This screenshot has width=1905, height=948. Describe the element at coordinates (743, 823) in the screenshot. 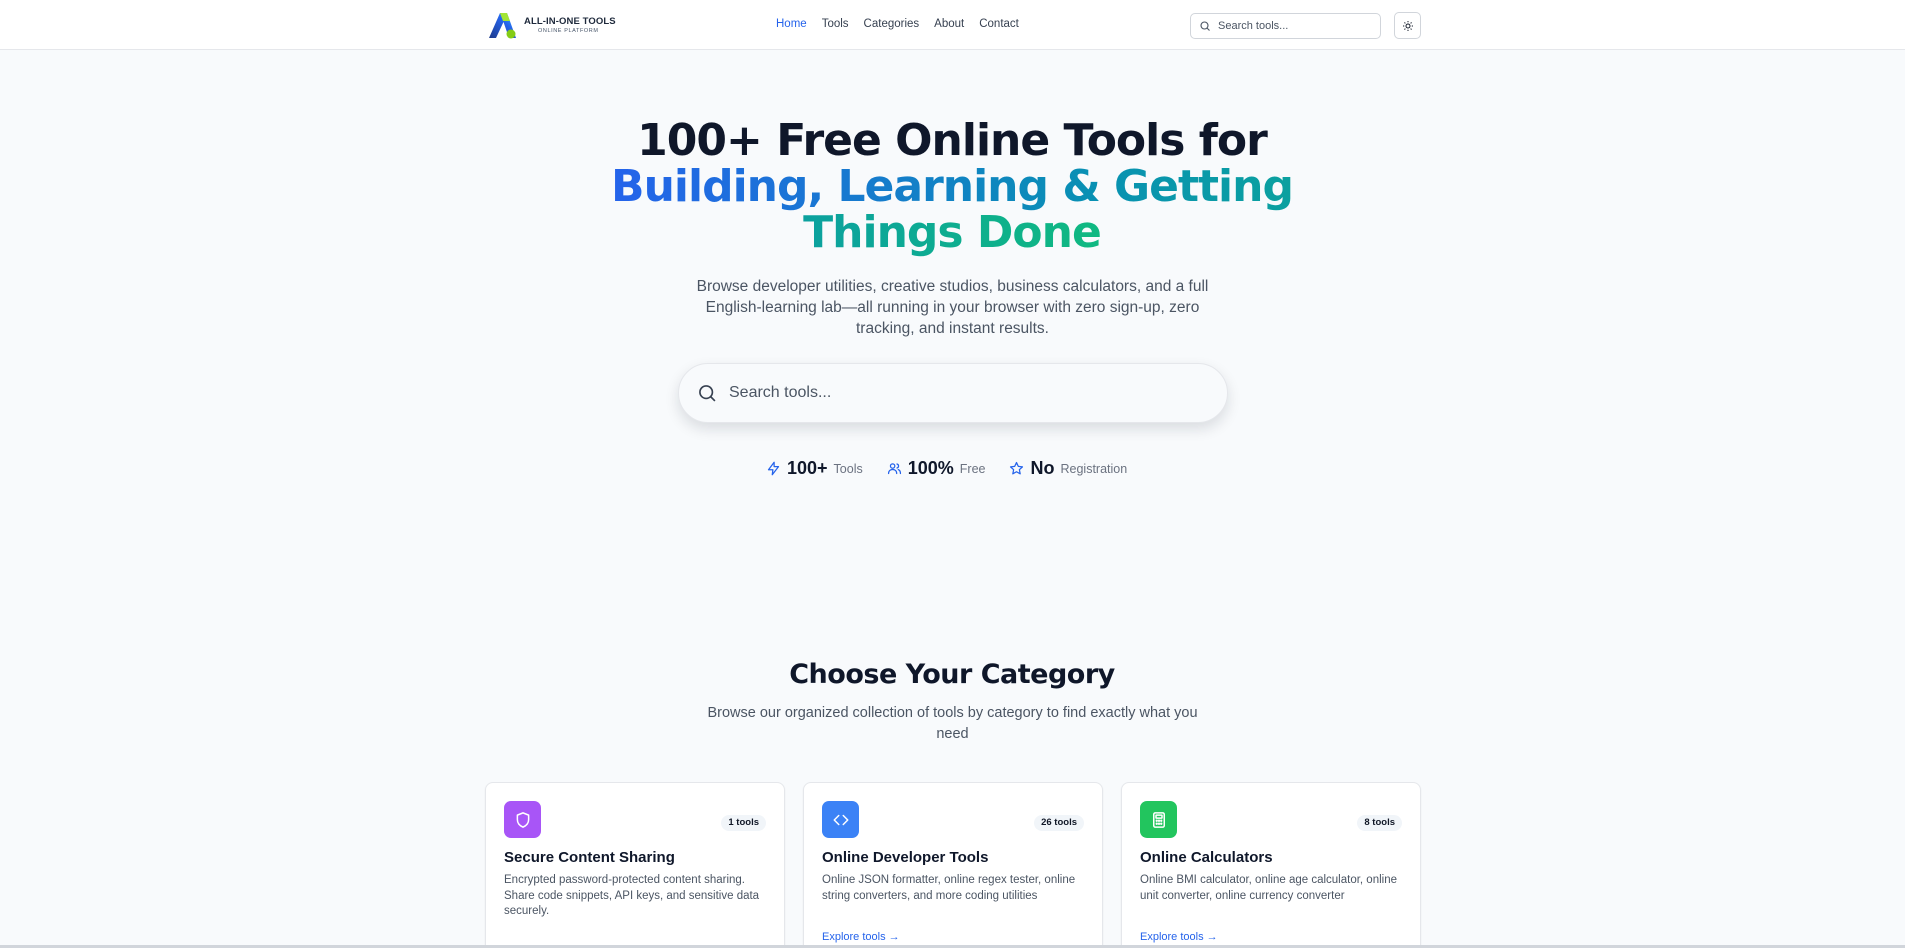

I see `tool-count-badge: 1 tools` at that location.